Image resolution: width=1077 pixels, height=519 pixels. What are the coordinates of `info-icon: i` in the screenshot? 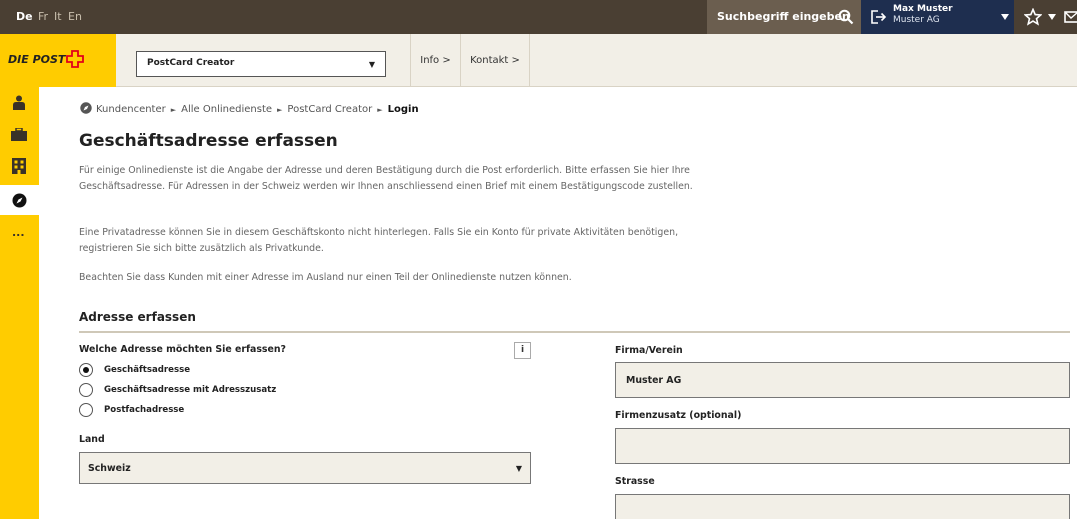 It's located at (522, 350).